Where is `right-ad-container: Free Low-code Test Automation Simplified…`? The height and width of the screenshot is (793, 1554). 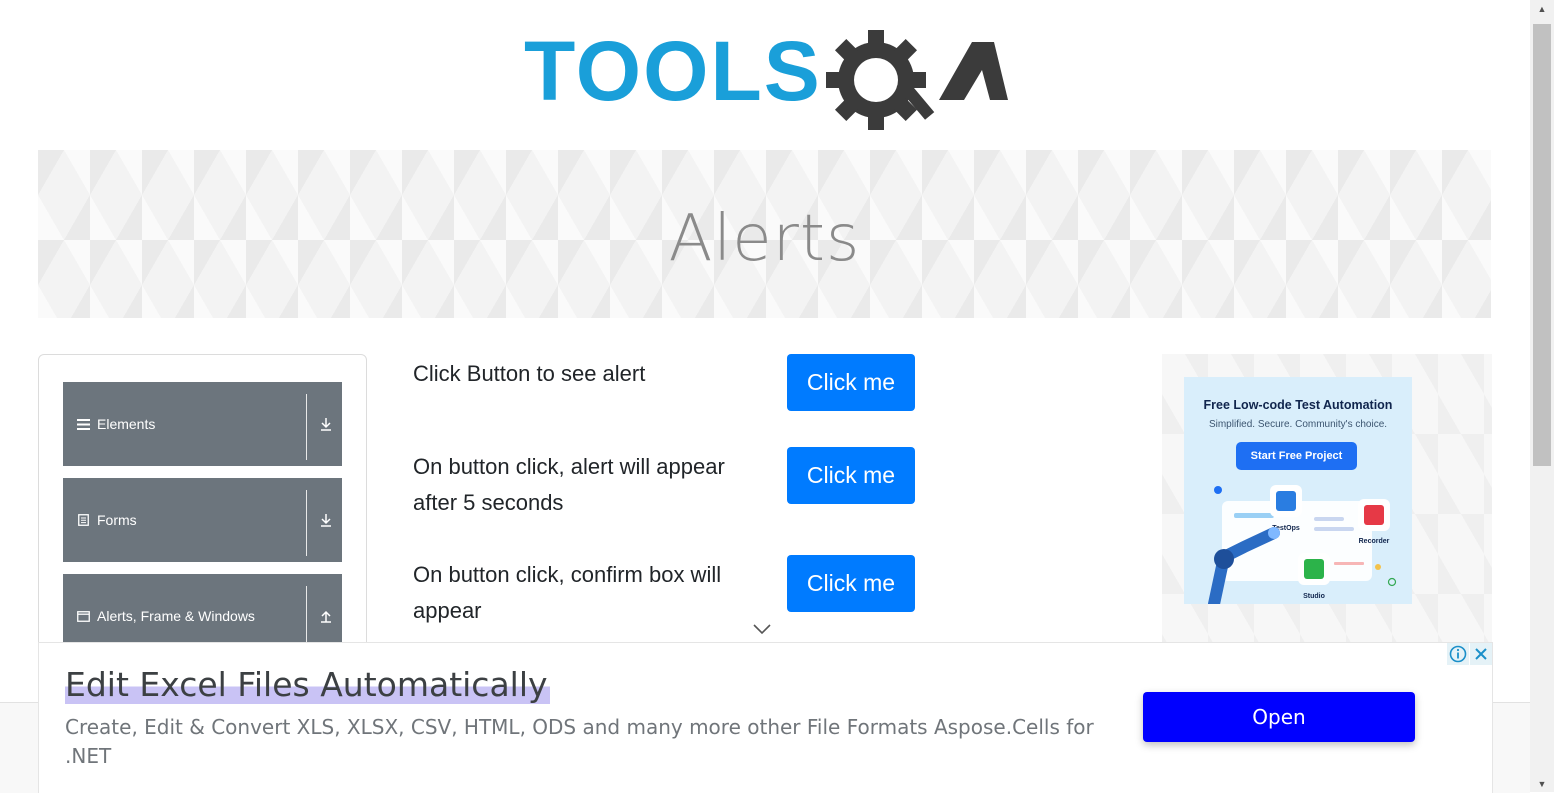
right-ad-container: Free Low-code Test Automation Simplified… is located at coordinates (1327, 504).